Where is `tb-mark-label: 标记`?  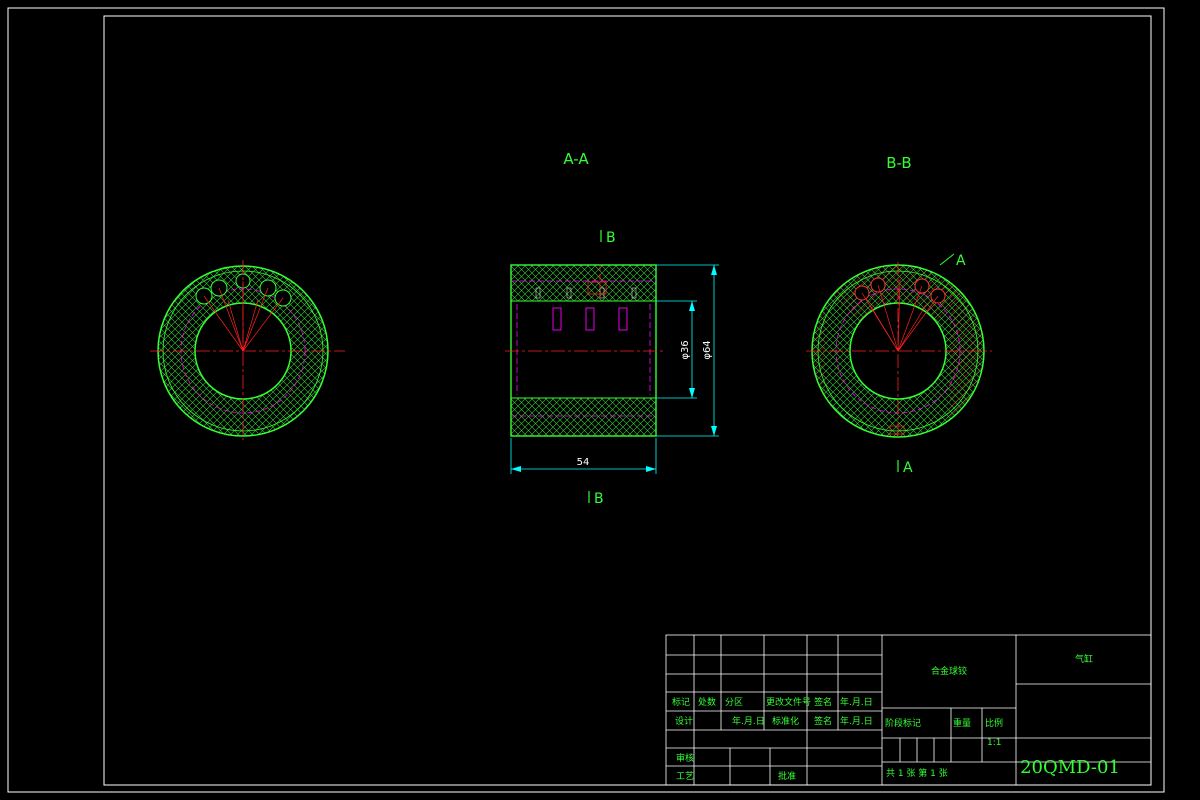 tb-mark-label: 标记 is located at coordinates (681, 702).